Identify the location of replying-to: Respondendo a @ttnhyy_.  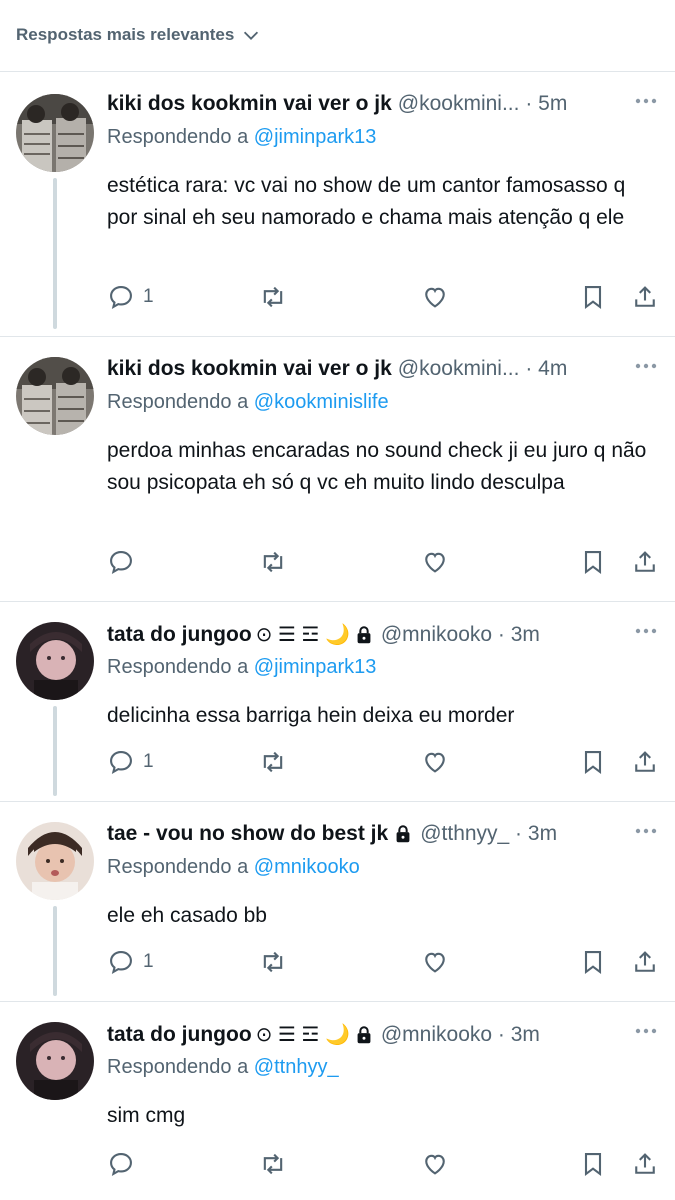
(223, 1067).